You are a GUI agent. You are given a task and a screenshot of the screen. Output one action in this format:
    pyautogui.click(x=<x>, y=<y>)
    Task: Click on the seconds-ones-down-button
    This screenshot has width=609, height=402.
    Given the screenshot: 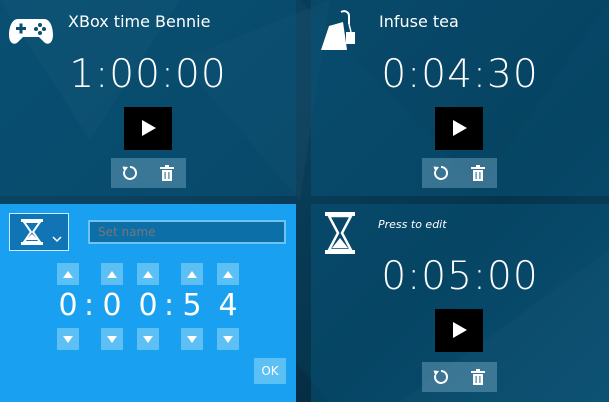 What is the action you would take?
    pyautogui.click(x=228, y=339)
    